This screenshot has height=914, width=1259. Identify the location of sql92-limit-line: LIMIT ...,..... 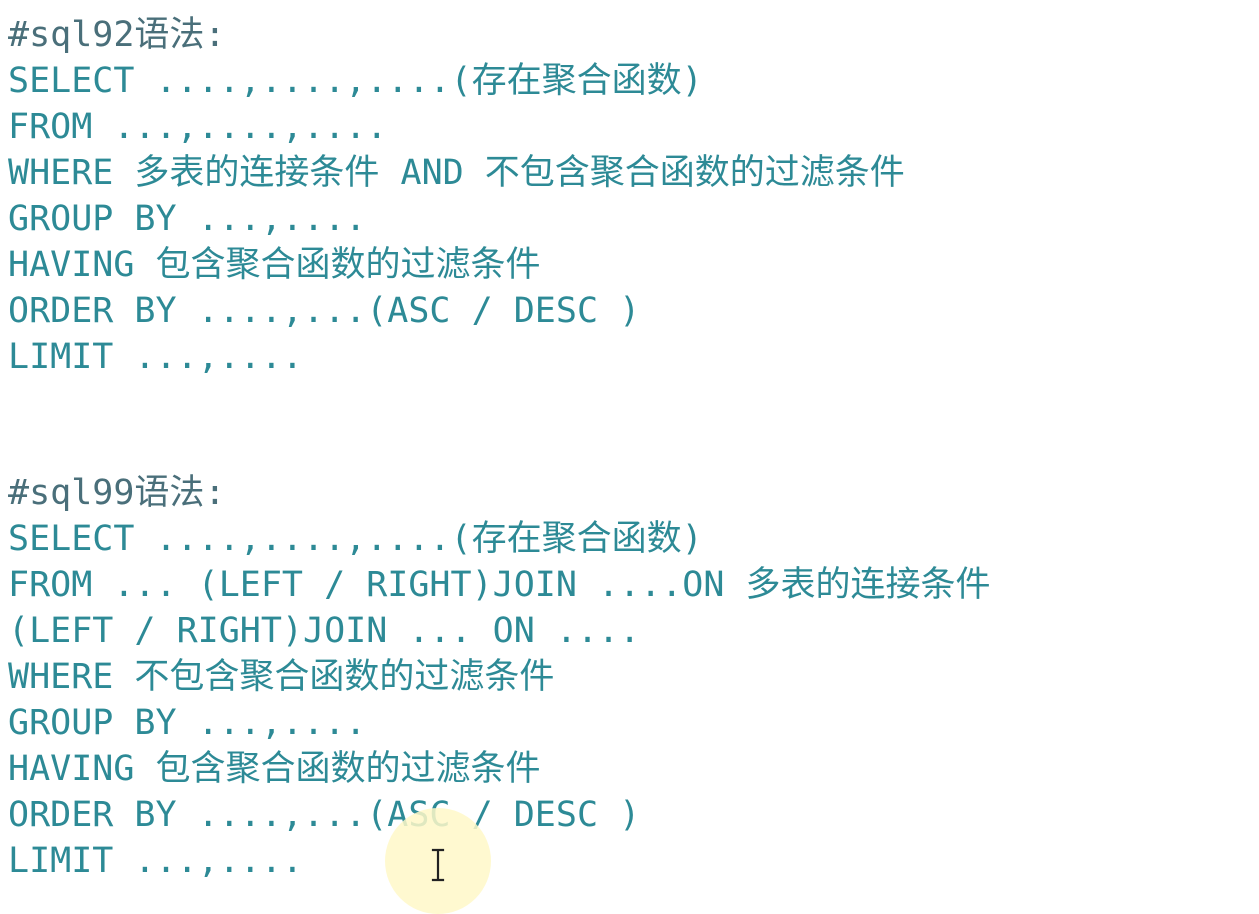
(156, 357).